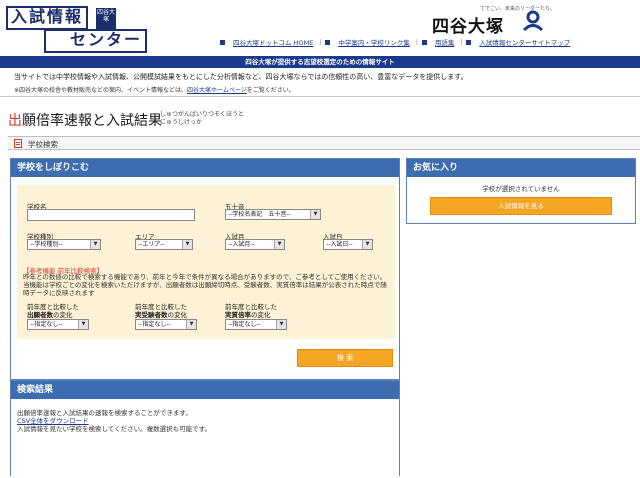 The image size is (640, 478). Describe the element at coordinates (261, 315) in the screenshot. I see `cmp-ratio-suffix: の変化` at that location.